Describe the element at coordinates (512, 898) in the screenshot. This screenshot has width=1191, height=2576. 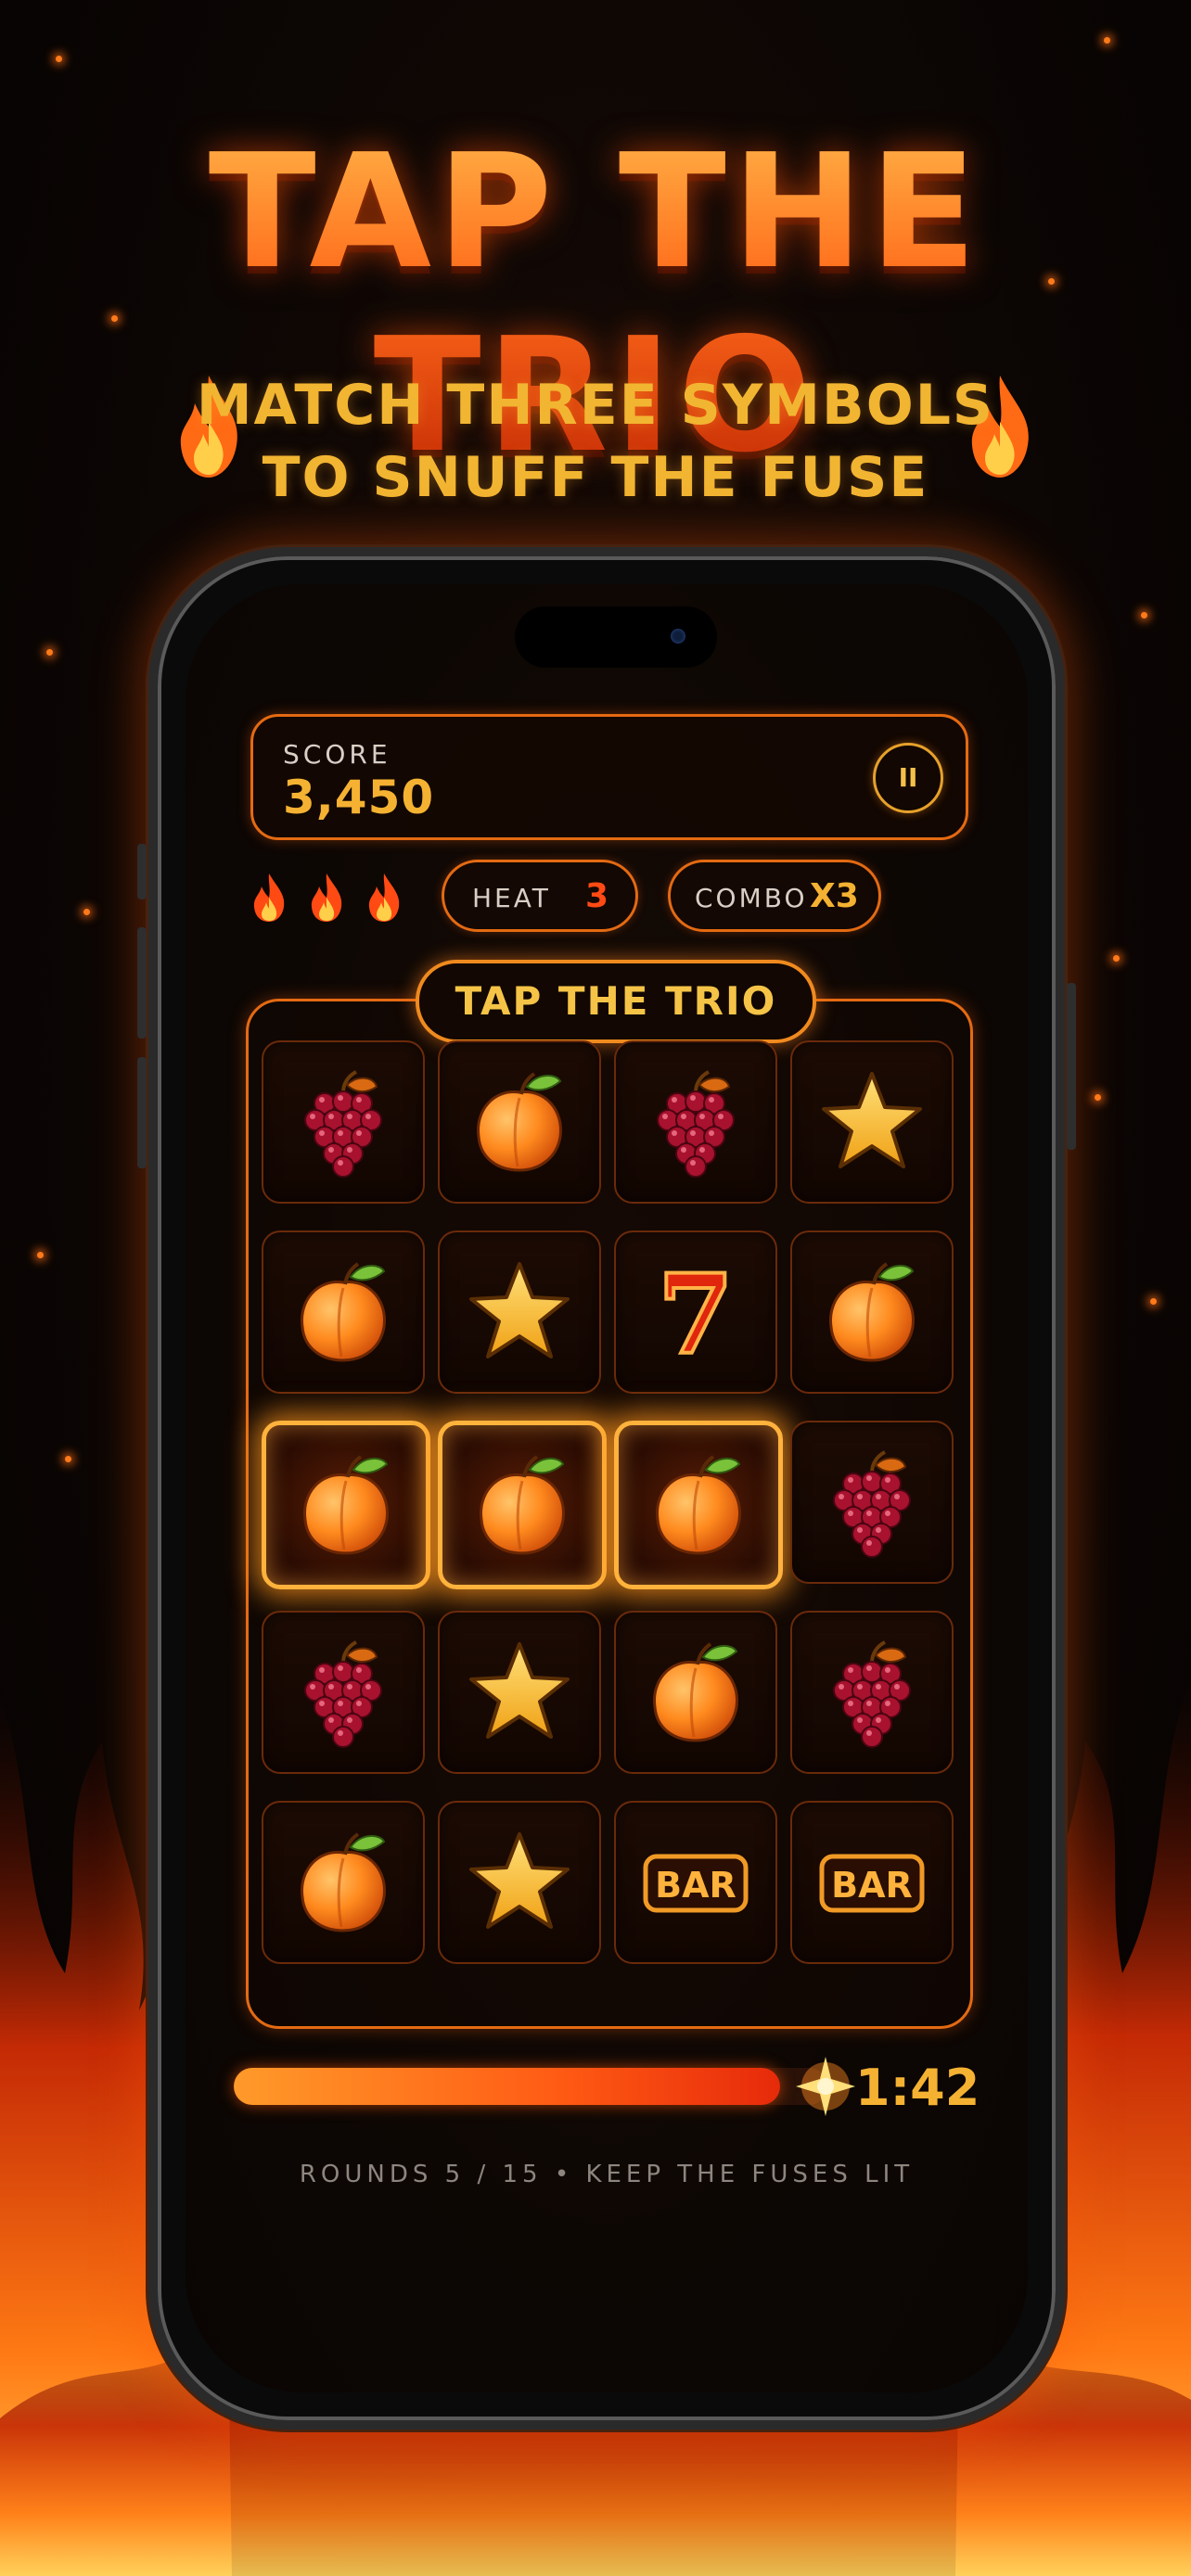
I see `heat-label: HEAT` at that location.